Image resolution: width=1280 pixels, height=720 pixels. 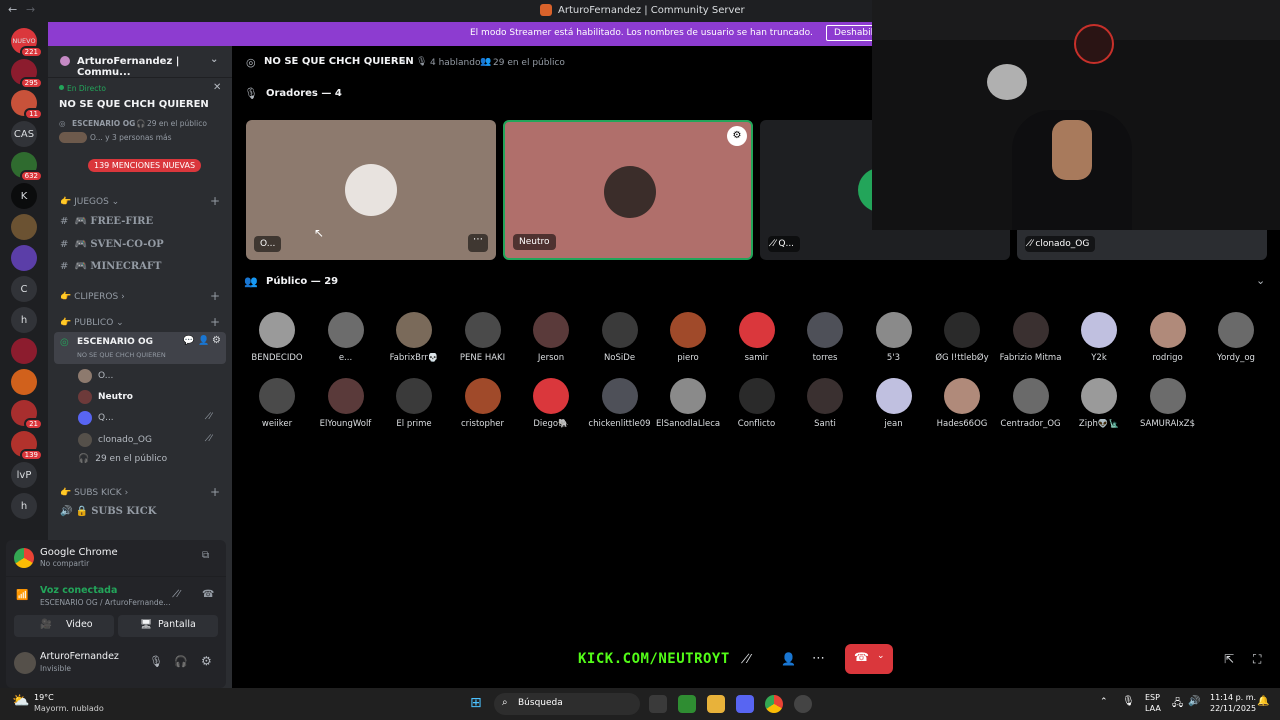 I want to click on mic-off-icon: ⁄̸, so click(x=749, y=659).